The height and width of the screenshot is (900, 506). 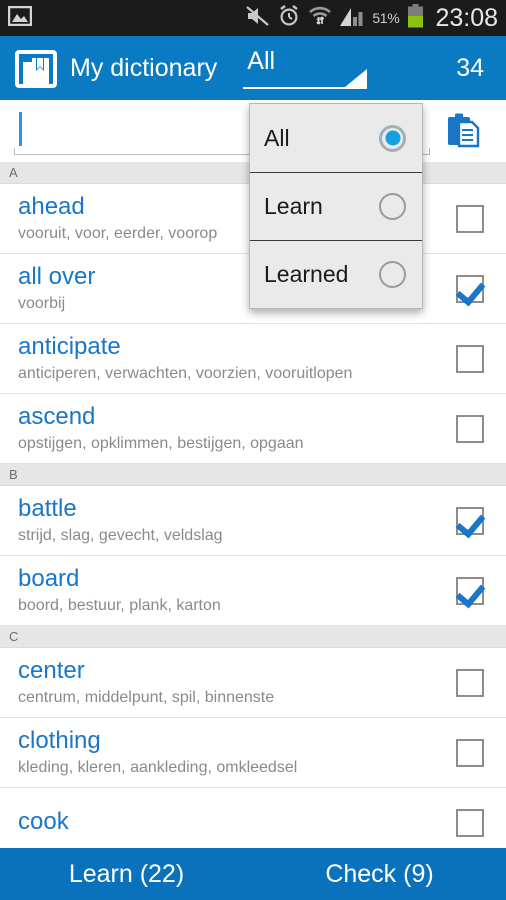 I want to click on filter-spinner: All, so click(x=305, y=68).